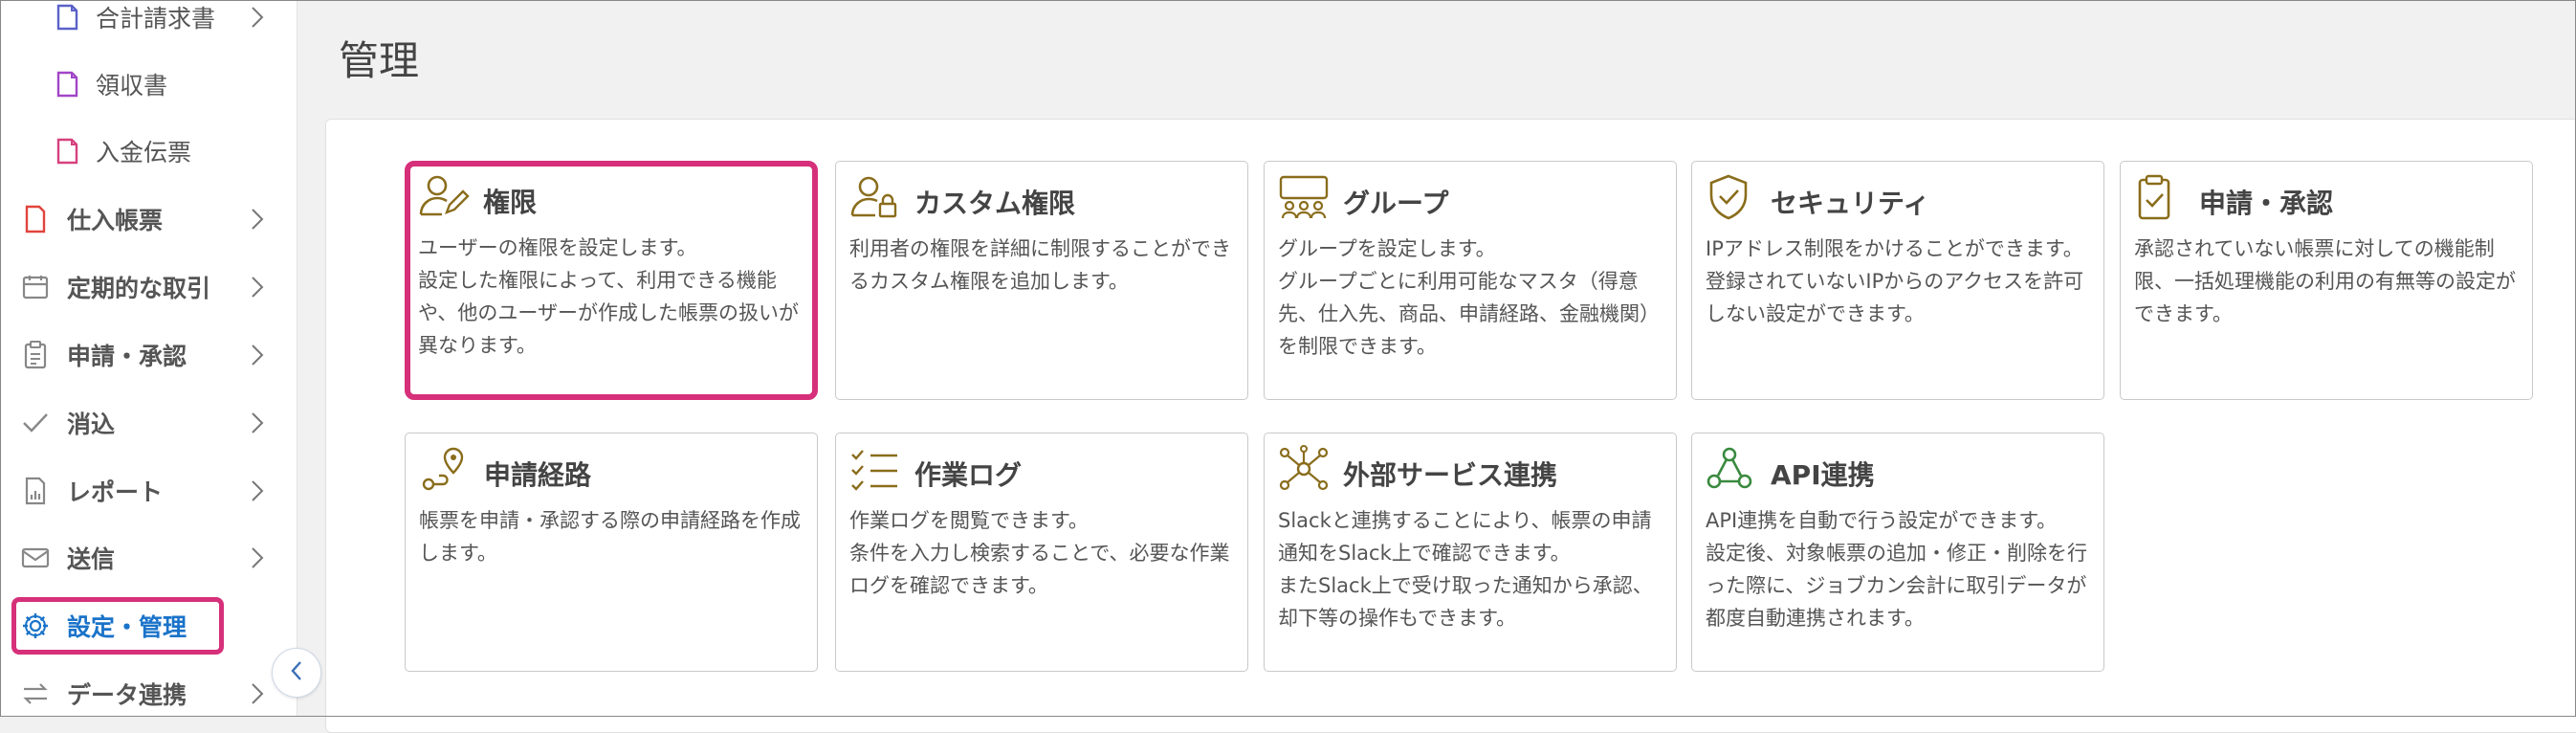 This screenshot has width=2576, height=733. Describe the element at coordinates (127, 357) in the screenshot. I see `sidebar-item-label: 申請・承認` at that location.